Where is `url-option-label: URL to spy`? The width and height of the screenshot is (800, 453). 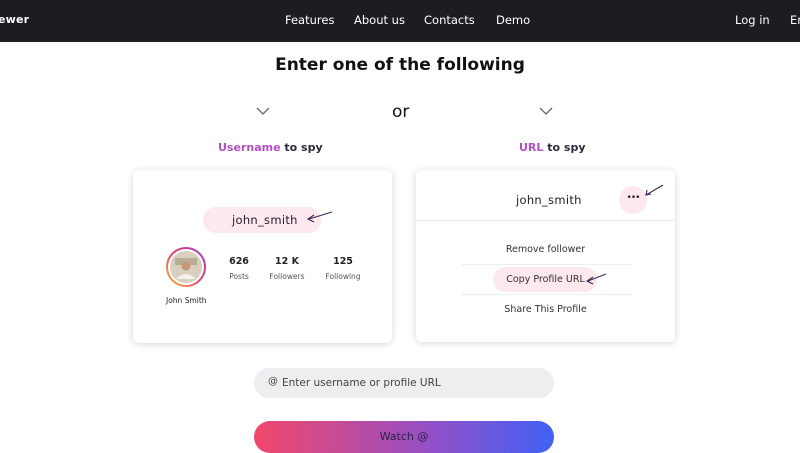 url-option-label: URL to spy is located at coordinates (552, 147).